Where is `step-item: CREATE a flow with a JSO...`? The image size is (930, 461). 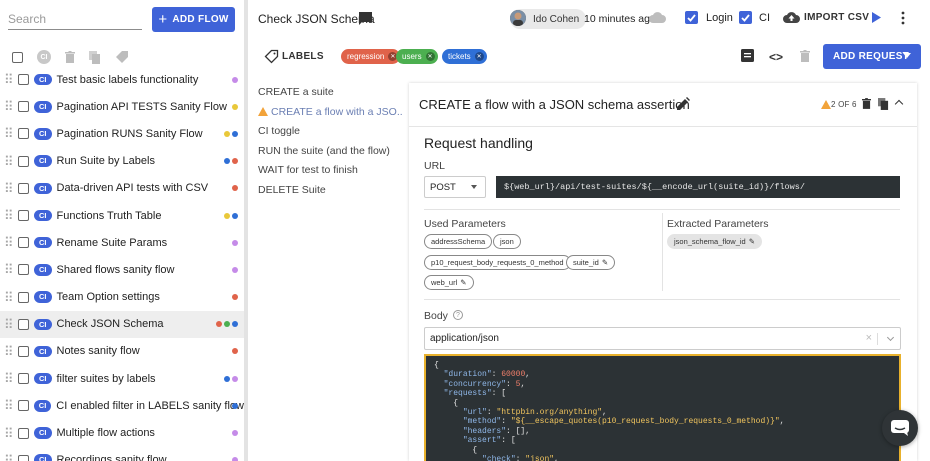
step-item: CREATE a flow with a JSO... is located at coordinates (330, 115).